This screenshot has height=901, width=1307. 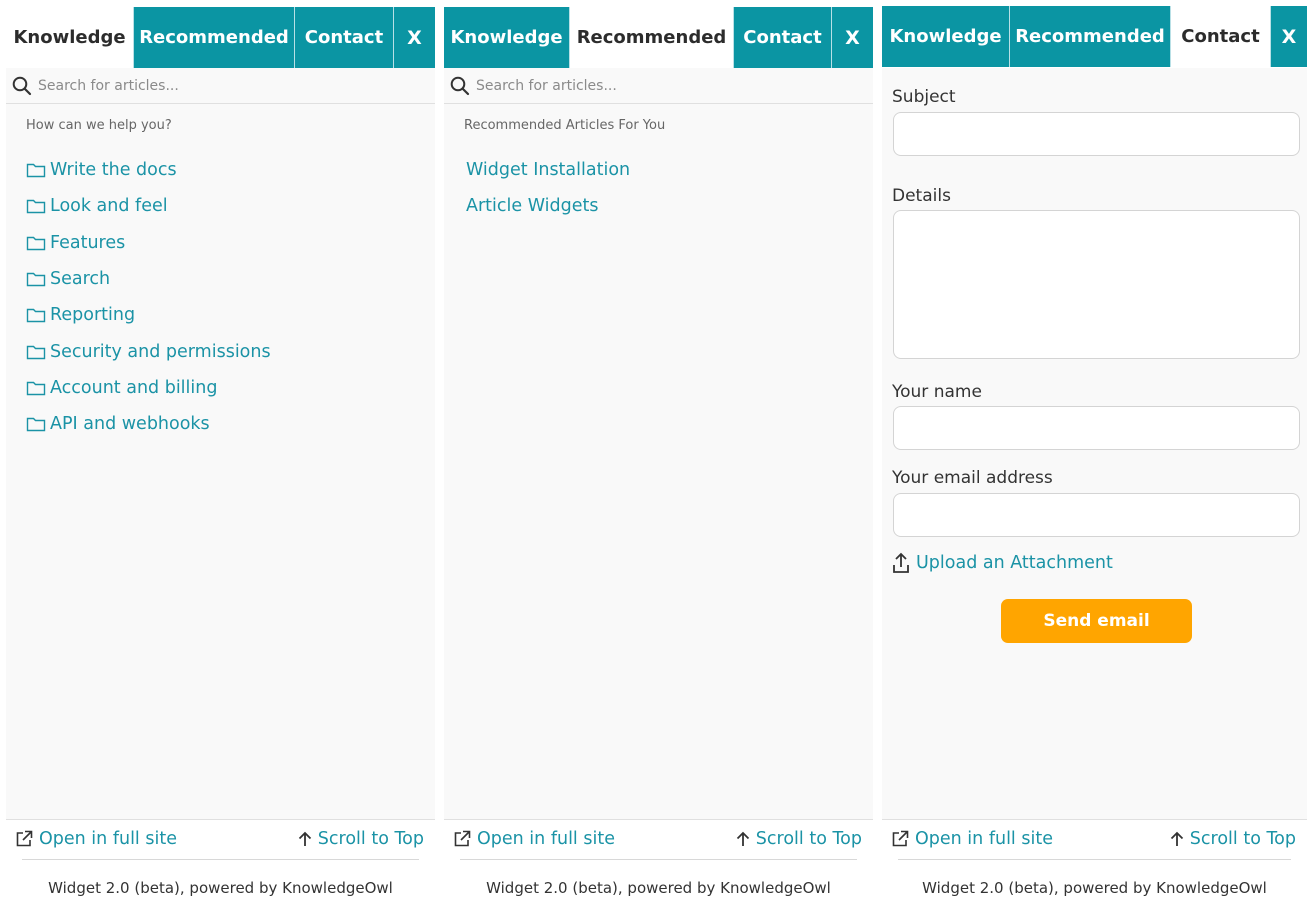 I want to click on category-label: Reporting, so click(x=93, y=315).